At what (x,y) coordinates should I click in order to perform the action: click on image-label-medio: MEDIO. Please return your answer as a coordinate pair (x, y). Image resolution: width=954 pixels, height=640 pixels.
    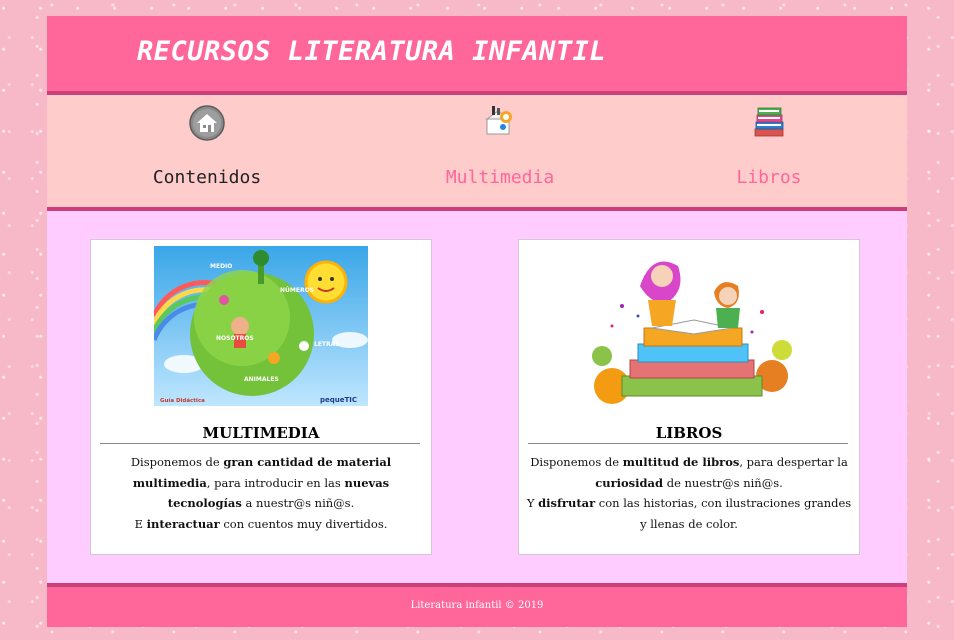
    Looking at the image, I should click on (221, 266).